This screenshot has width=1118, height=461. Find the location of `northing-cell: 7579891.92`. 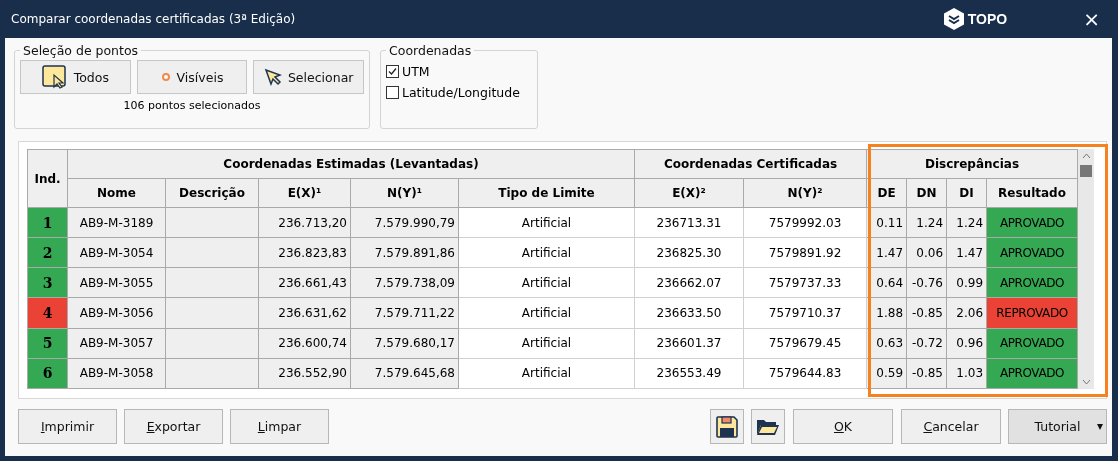

northing-cell: 7579891.92 is located at coordinates (805, 252).